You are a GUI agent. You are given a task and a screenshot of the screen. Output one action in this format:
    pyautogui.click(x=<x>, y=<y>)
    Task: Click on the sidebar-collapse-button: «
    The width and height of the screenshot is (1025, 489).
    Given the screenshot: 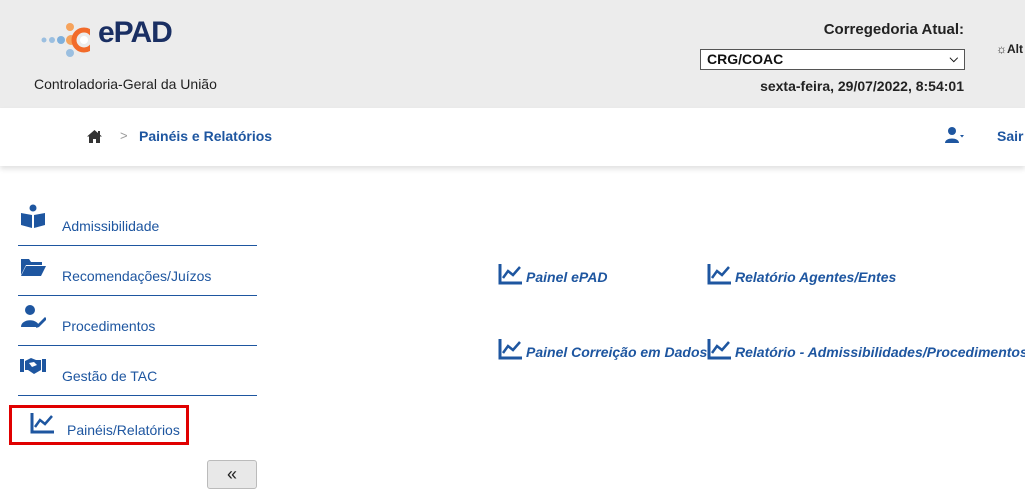 What is the action you would take?
    pyautogui.click(x=232, y=474)
    